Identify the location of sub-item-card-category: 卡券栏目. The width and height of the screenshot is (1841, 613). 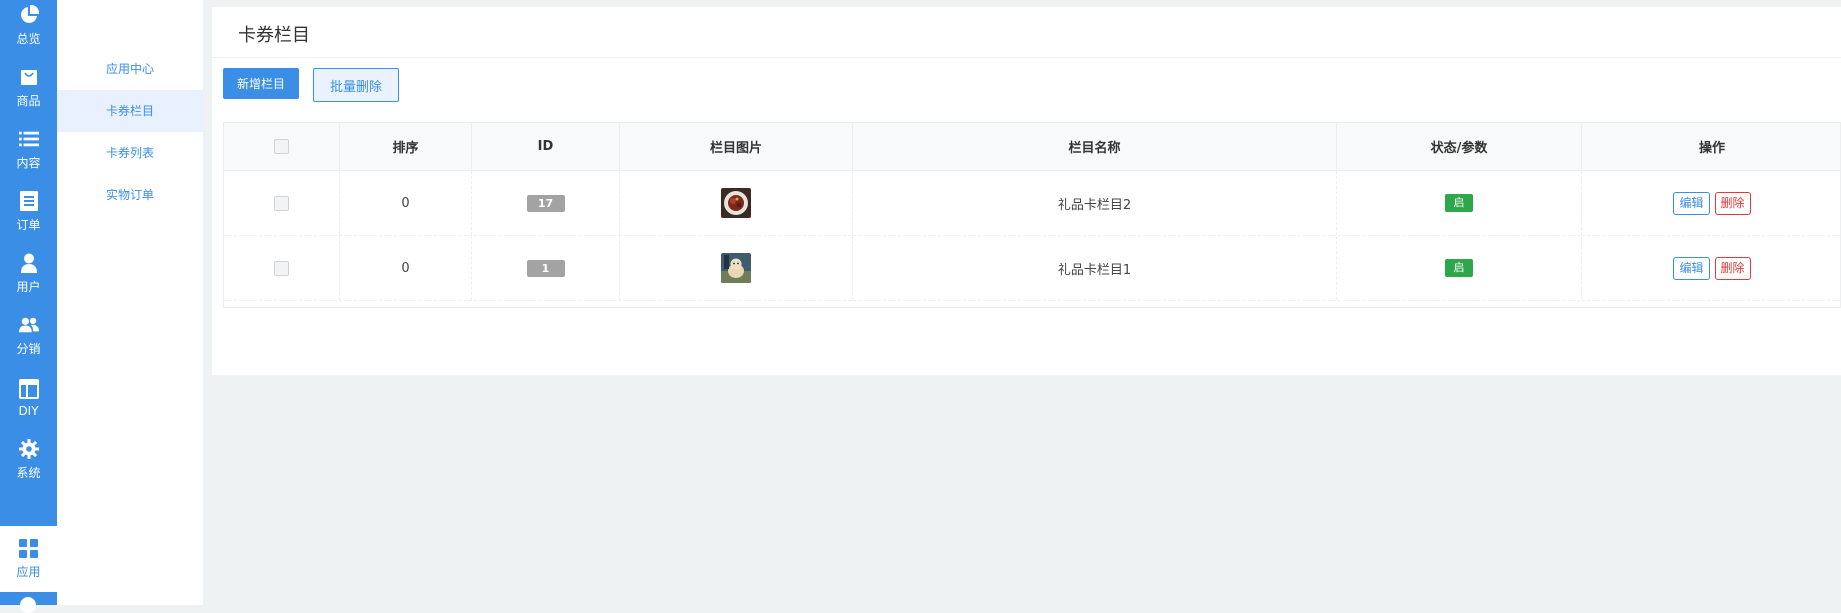
(130, 111).